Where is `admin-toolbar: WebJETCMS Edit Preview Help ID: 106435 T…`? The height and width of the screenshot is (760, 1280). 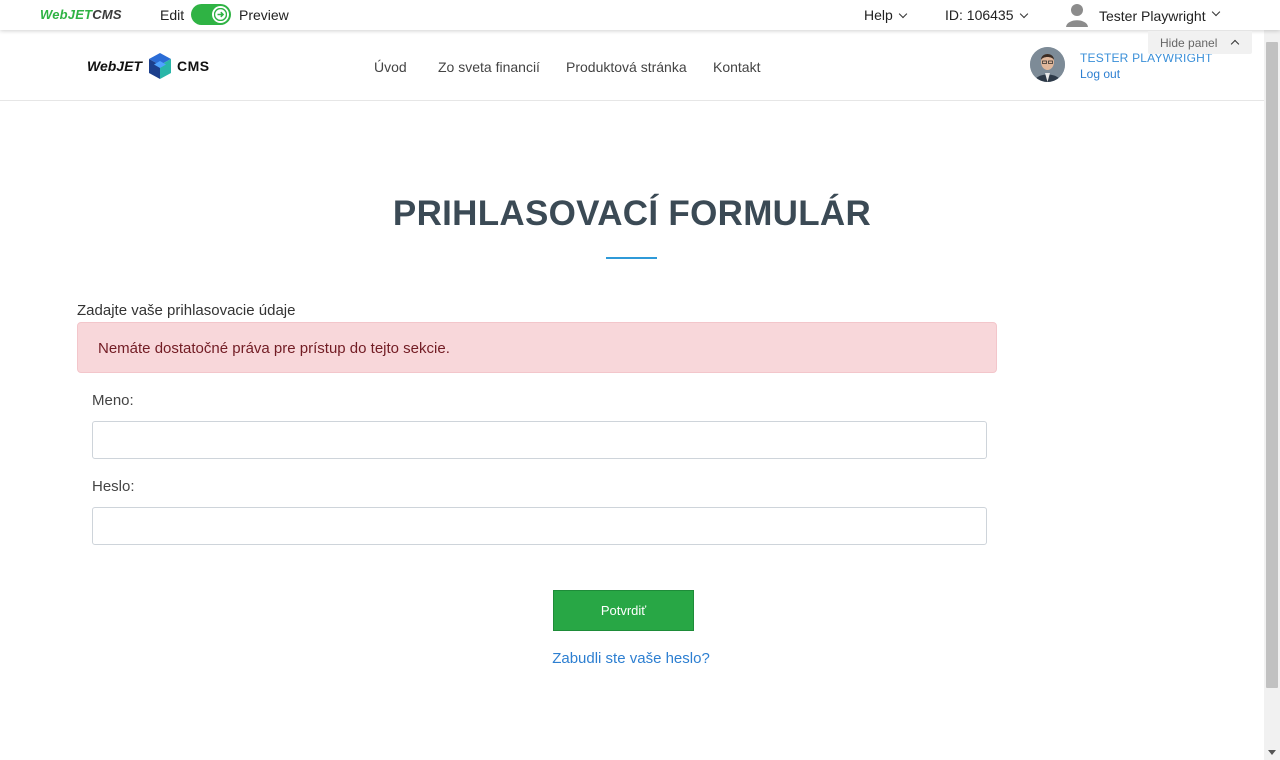
admin-toolbar: WebJETCMS Edit Preview Help ID: 106435 T… is located at coordinates (640, 15).